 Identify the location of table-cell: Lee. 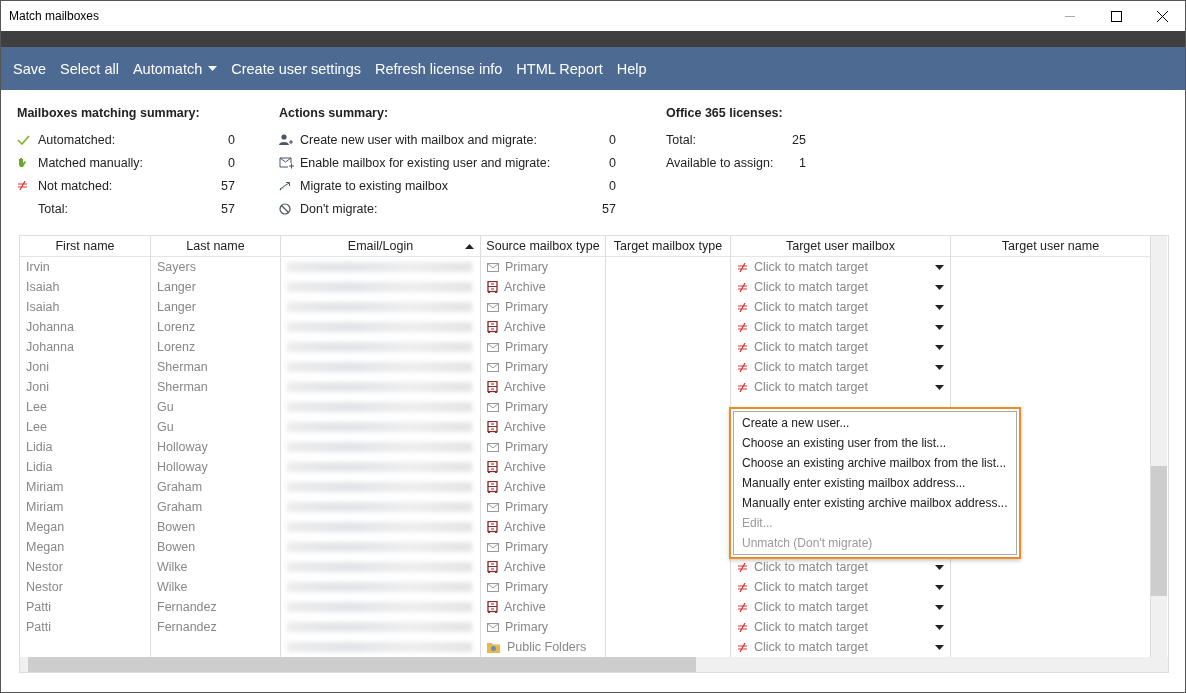
(36, 407).